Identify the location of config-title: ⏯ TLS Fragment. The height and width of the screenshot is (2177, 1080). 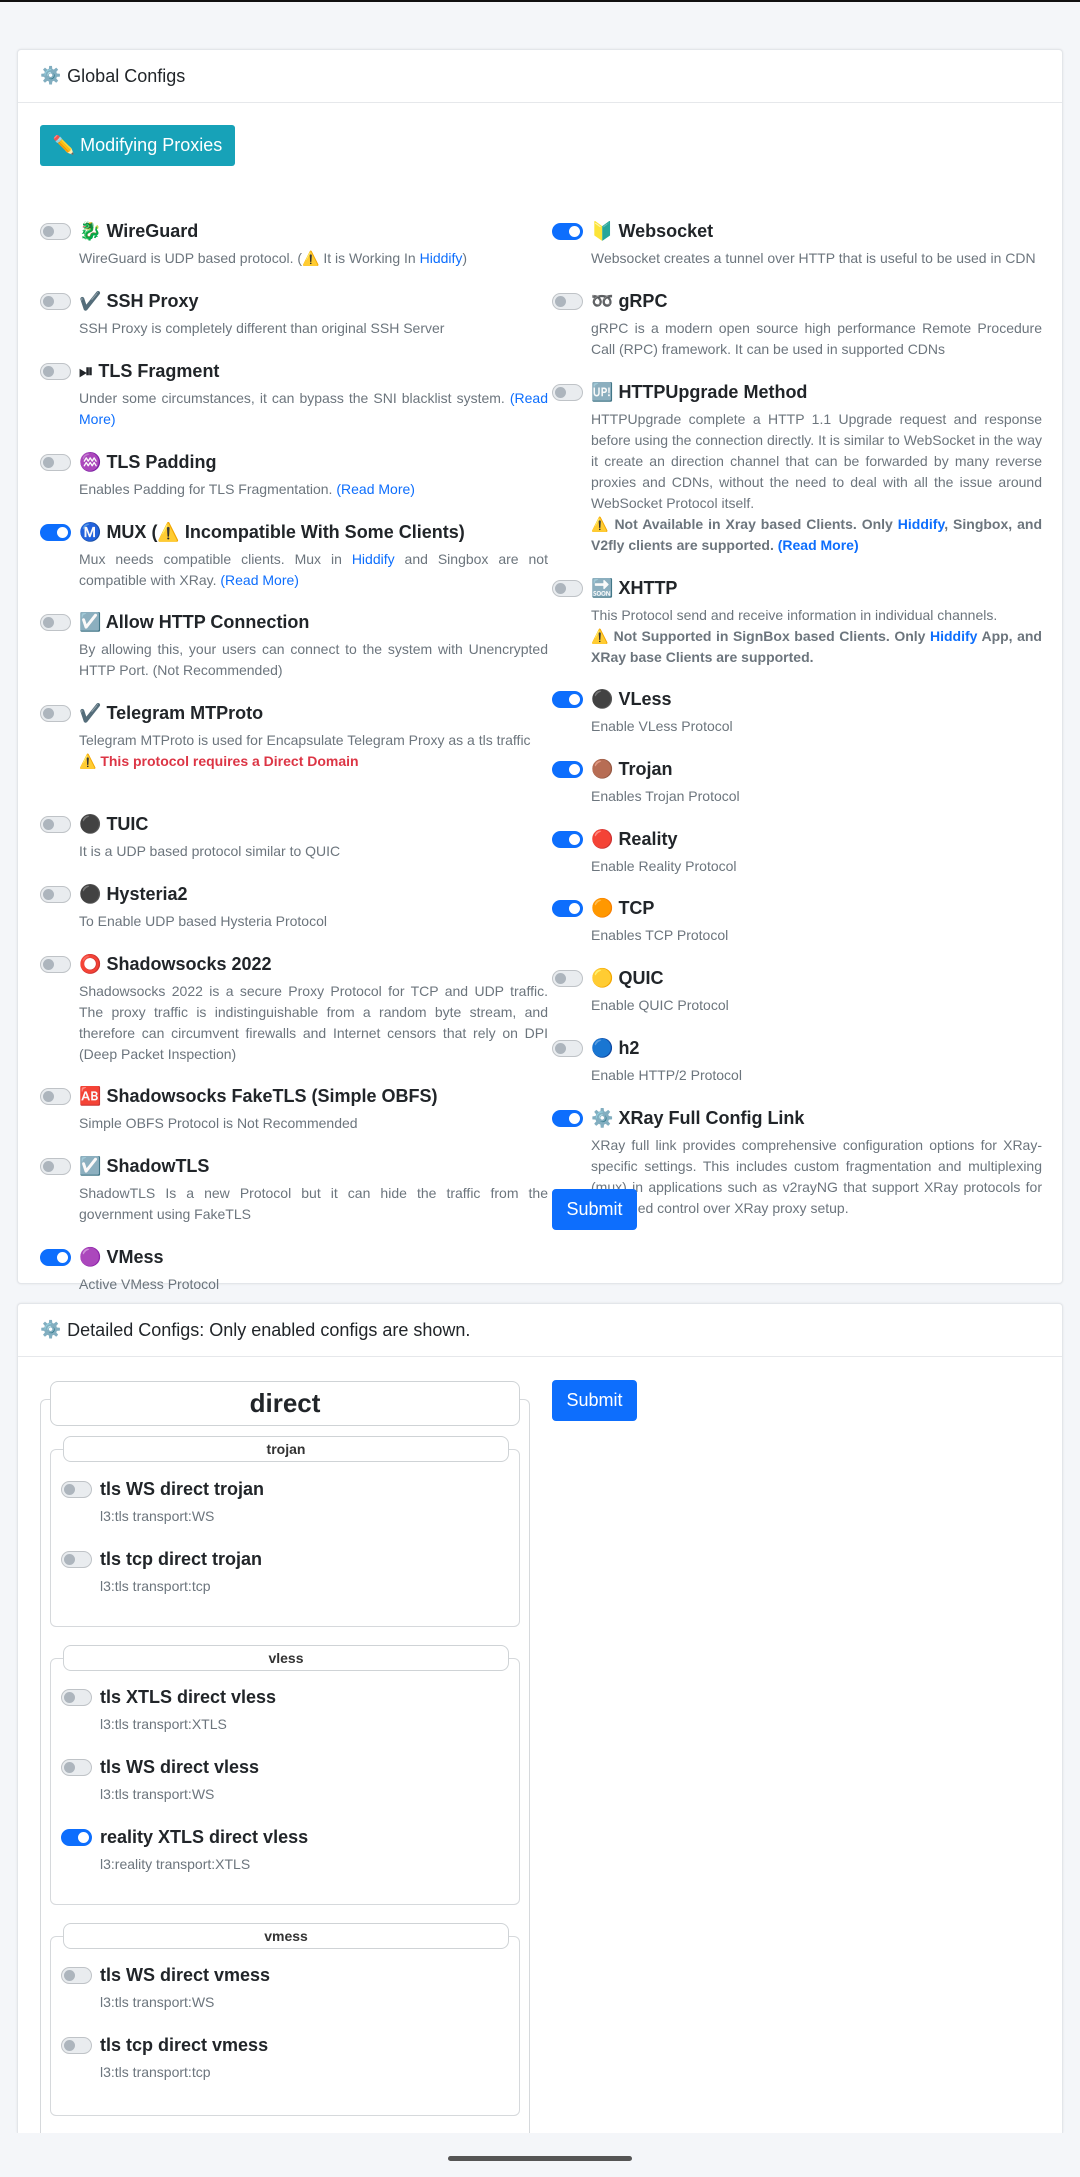
(149, 371).